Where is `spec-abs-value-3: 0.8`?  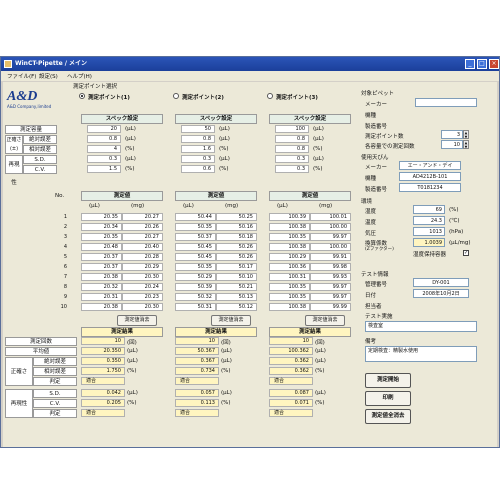
spec-abs-value-3: 0.8 is located at coordinates (292, 139).